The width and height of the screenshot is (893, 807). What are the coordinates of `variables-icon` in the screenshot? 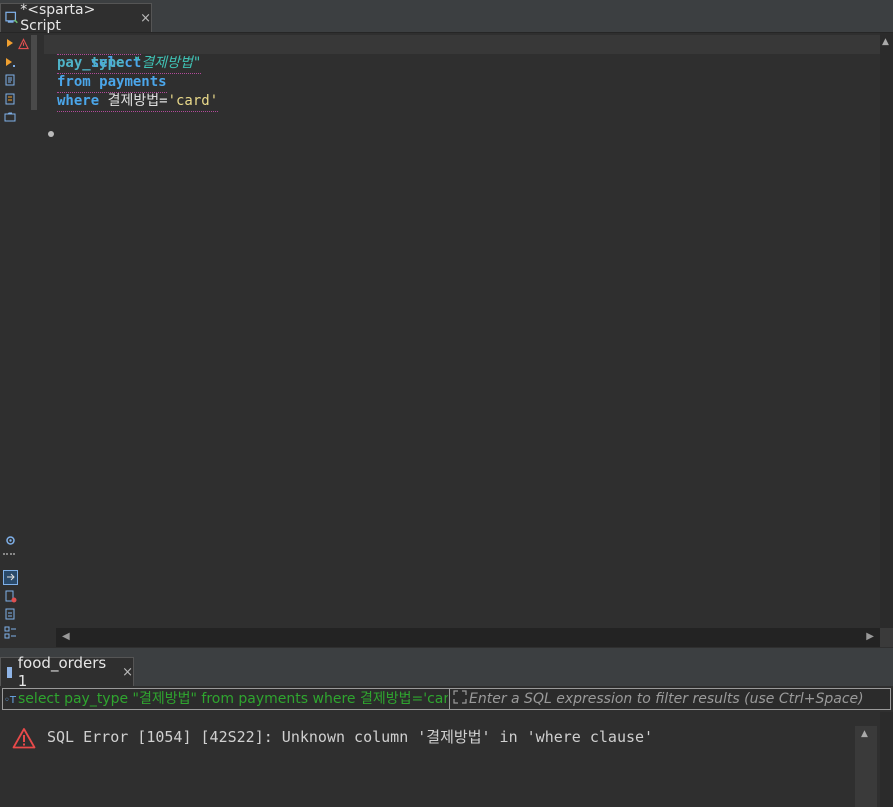 It's located at (10, 632).